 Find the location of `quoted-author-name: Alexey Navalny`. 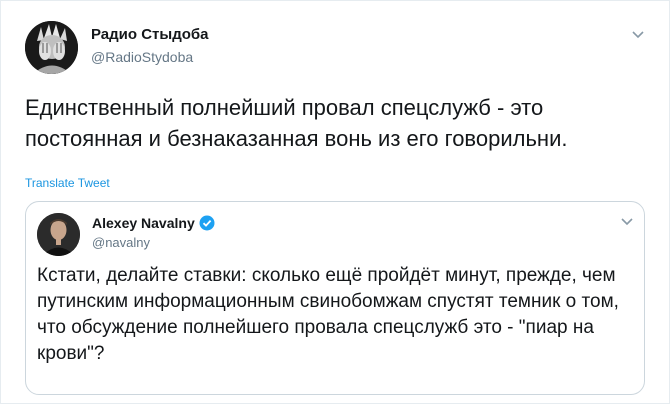

quoted-author-name: Alexey Navalny is located at coordinates (143, 223).